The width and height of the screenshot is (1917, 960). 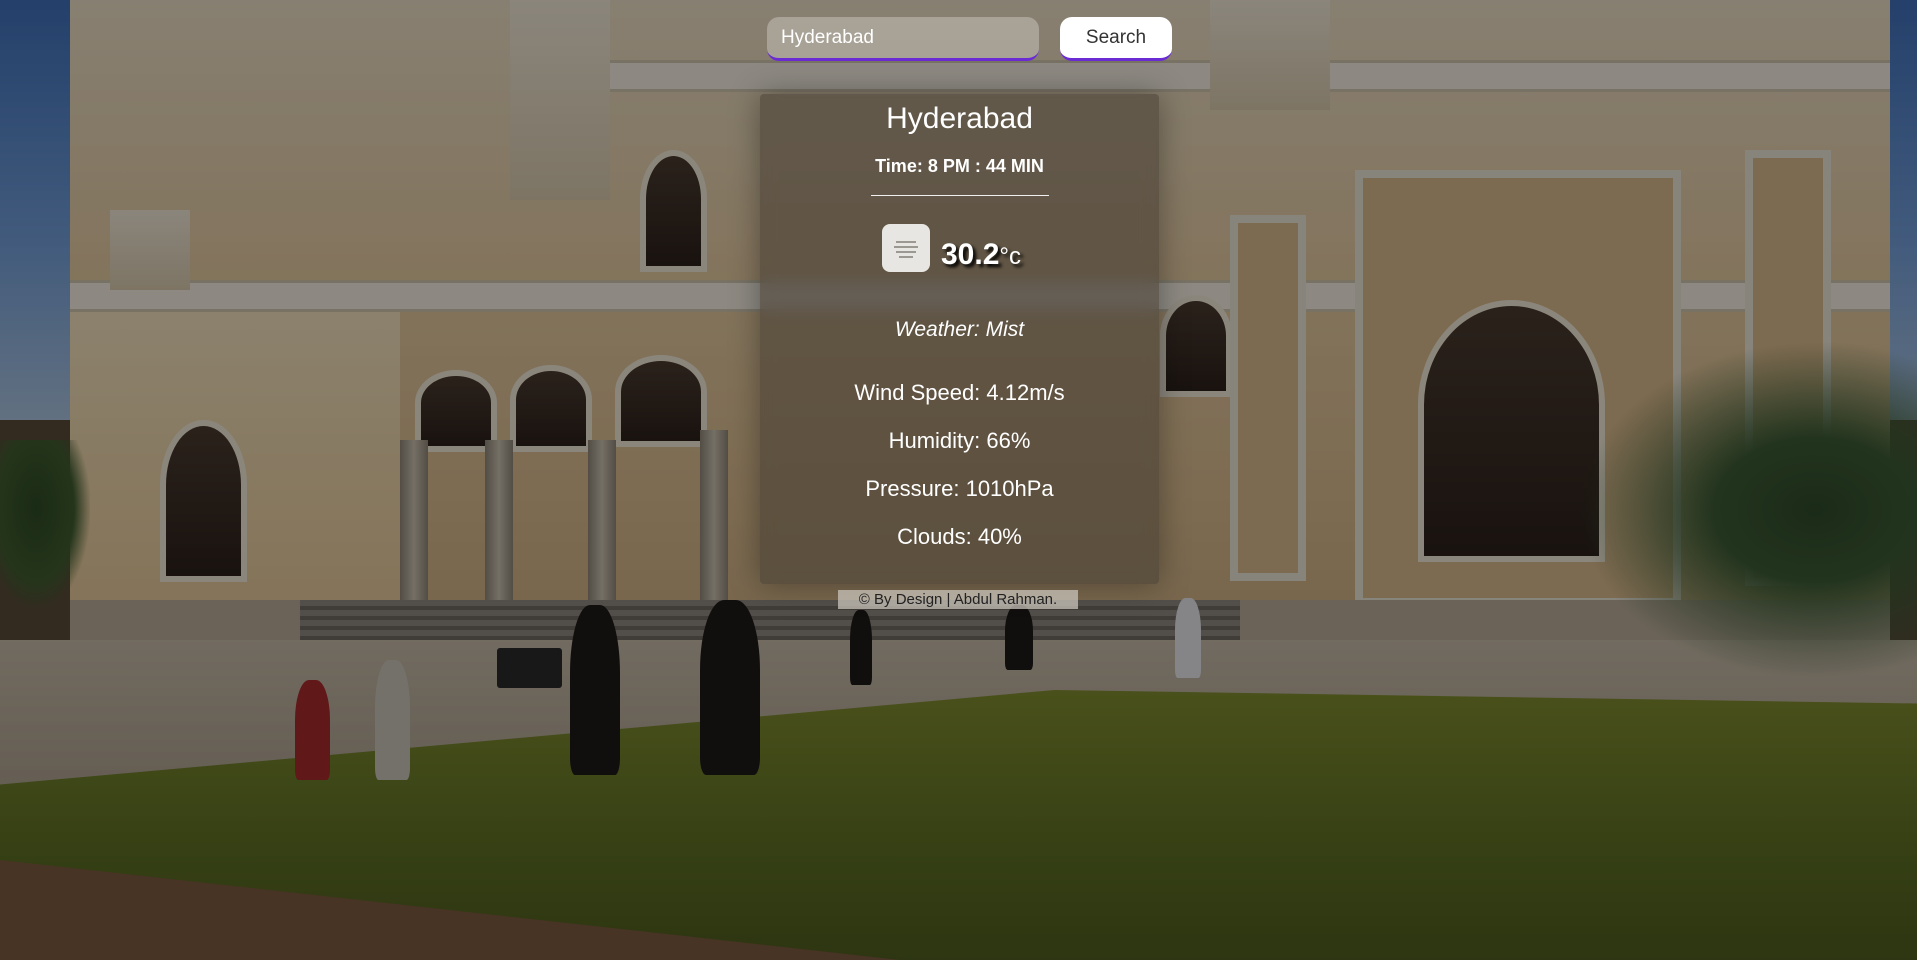 What do you see at coordinates (958, 599) in the screenshot?
I see `footer-credit: © By Design | Abdul Rahman.` at bounding box center [958, 599].